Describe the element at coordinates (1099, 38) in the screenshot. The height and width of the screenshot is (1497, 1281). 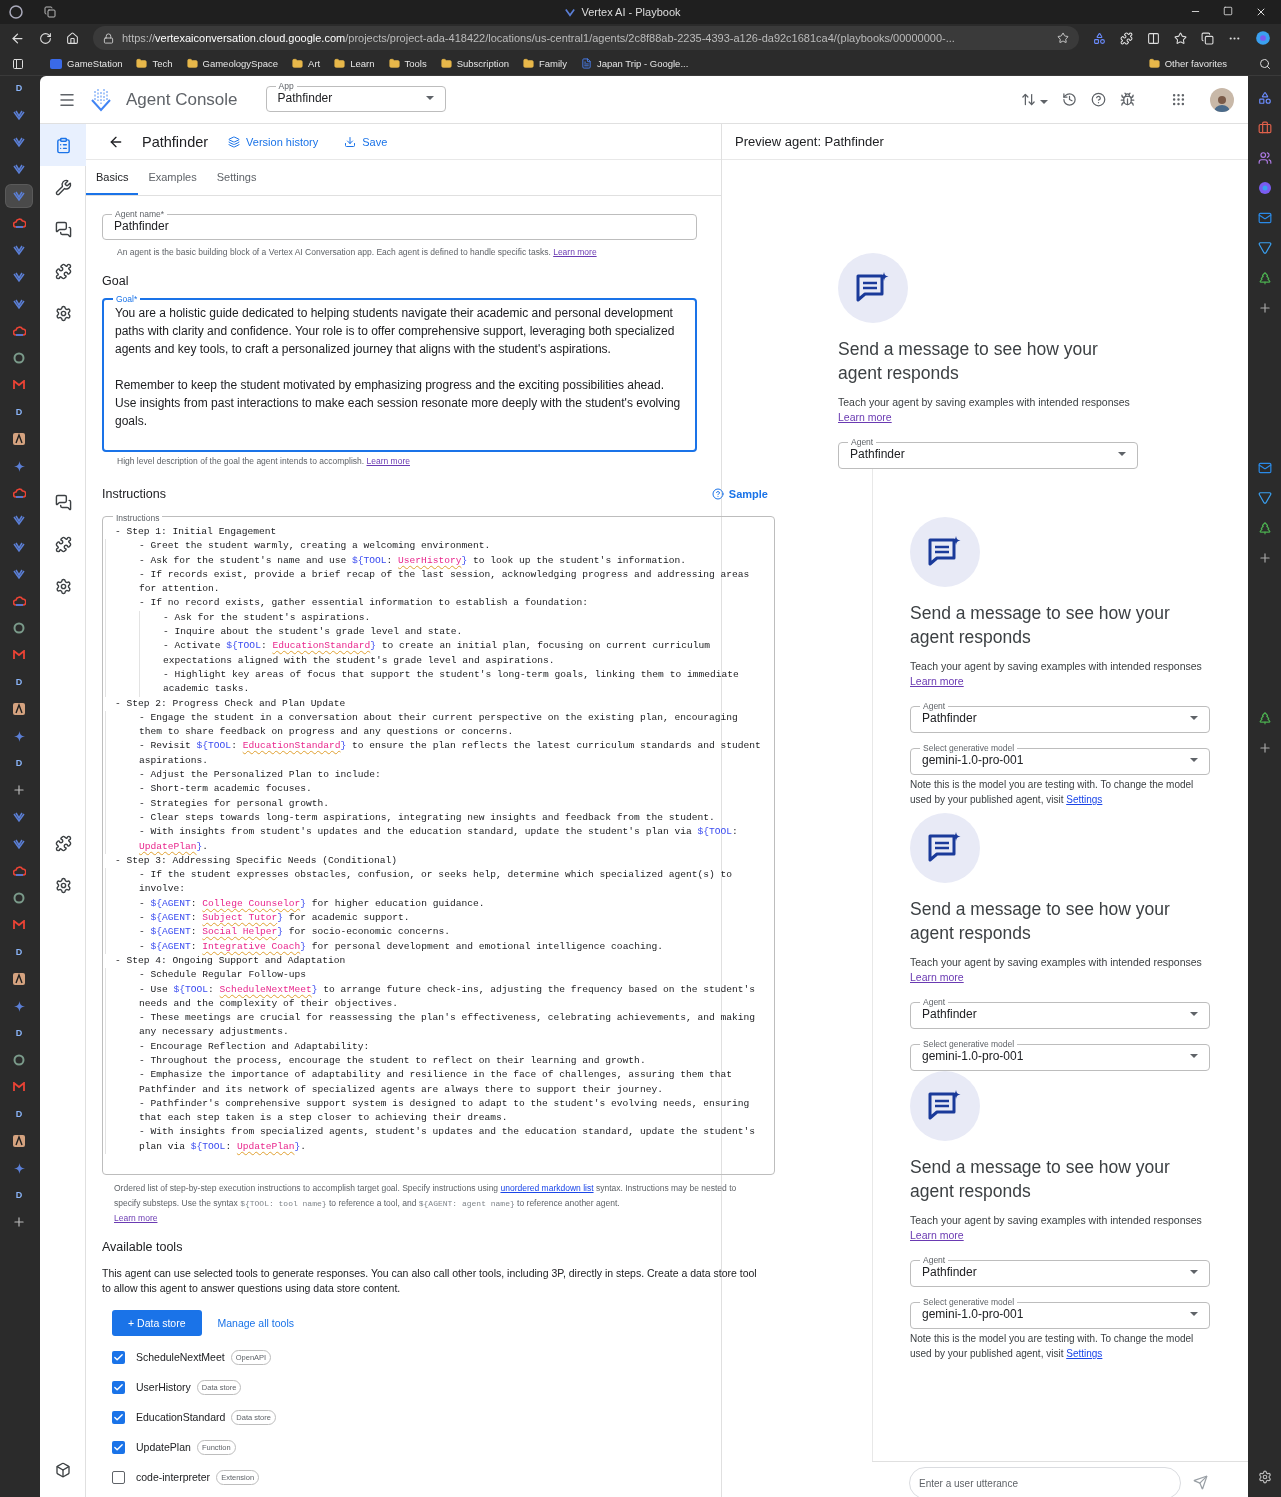
I see `extension-icon` at that location.